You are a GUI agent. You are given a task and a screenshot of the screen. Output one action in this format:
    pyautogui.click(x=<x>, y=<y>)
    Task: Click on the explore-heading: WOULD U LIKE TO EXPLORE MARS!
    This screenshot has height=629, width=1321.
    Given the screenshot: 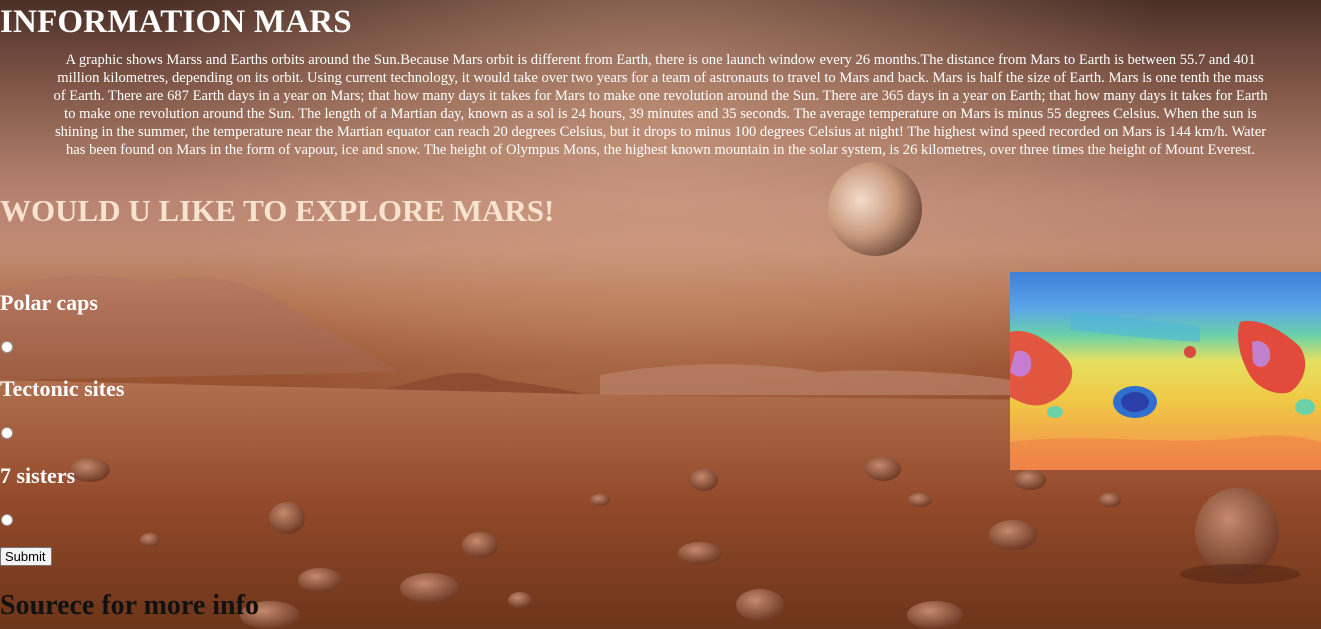 What is the action you would take?
    pyautogui.click(x=277, y=210)
    